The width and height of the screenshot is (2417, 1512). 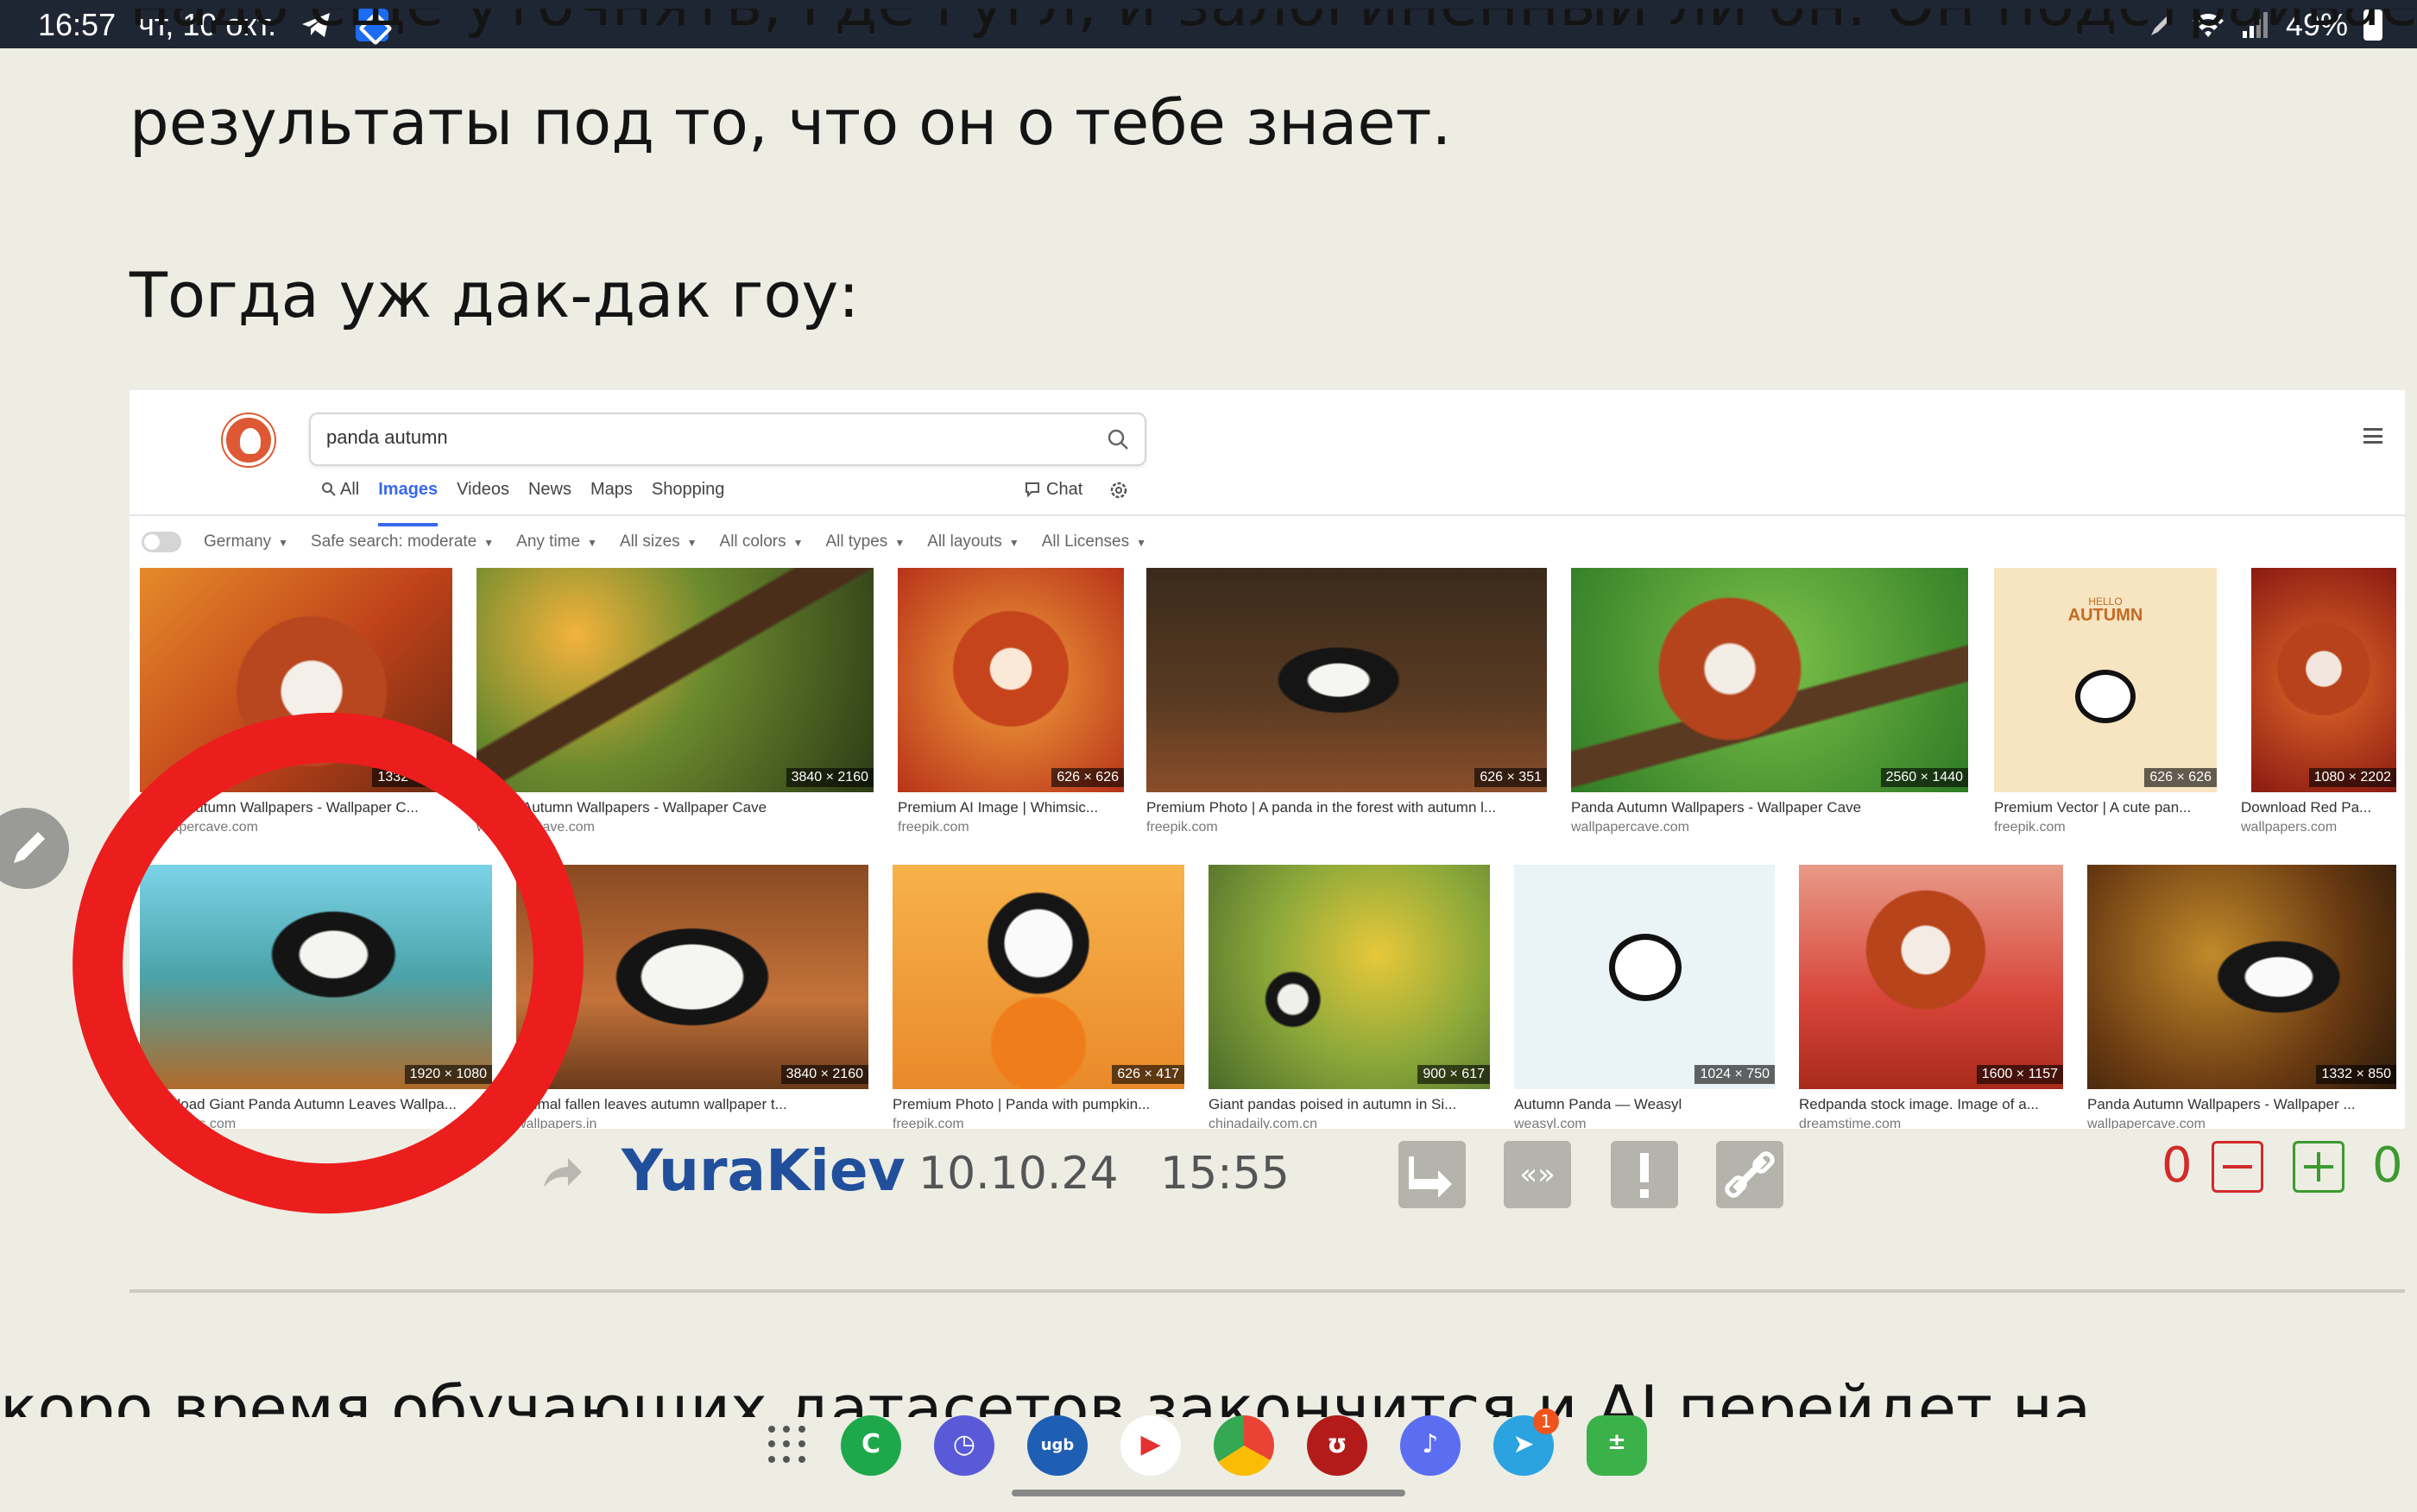 What do you see at coordinates (1546, 1421) in the screenshot?
I see `telegram-badge: 1` at bounding box center [1546, 1421].